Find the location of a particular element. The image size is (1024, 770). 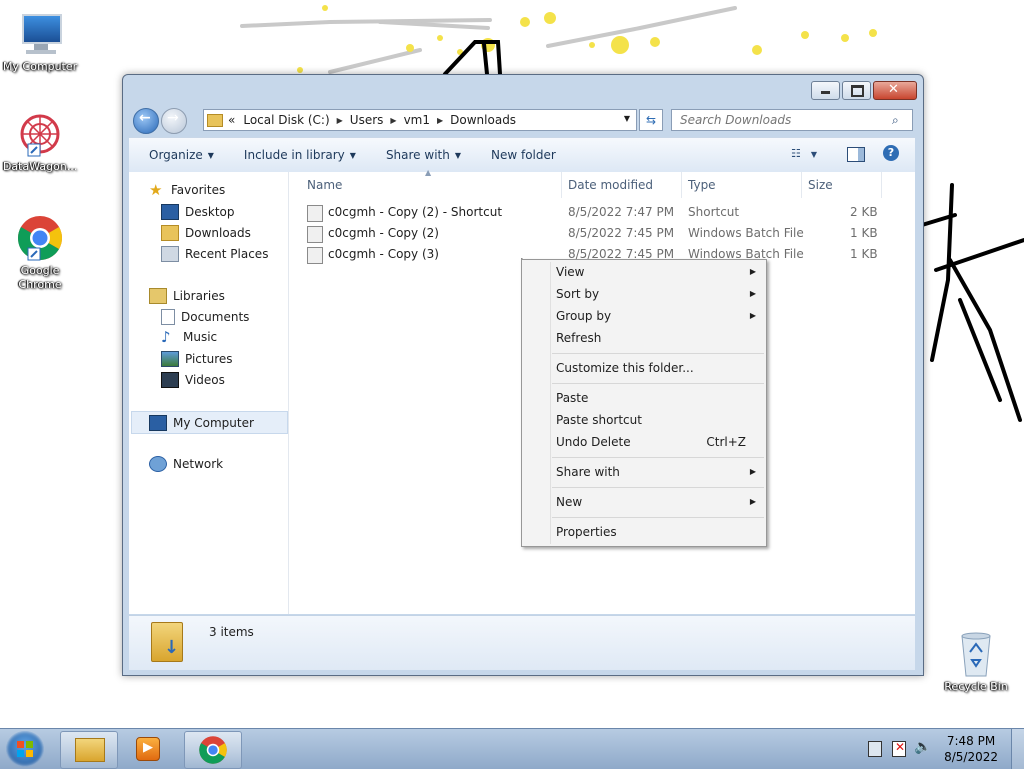

forward-button: → is located at coordinates (174, 121).